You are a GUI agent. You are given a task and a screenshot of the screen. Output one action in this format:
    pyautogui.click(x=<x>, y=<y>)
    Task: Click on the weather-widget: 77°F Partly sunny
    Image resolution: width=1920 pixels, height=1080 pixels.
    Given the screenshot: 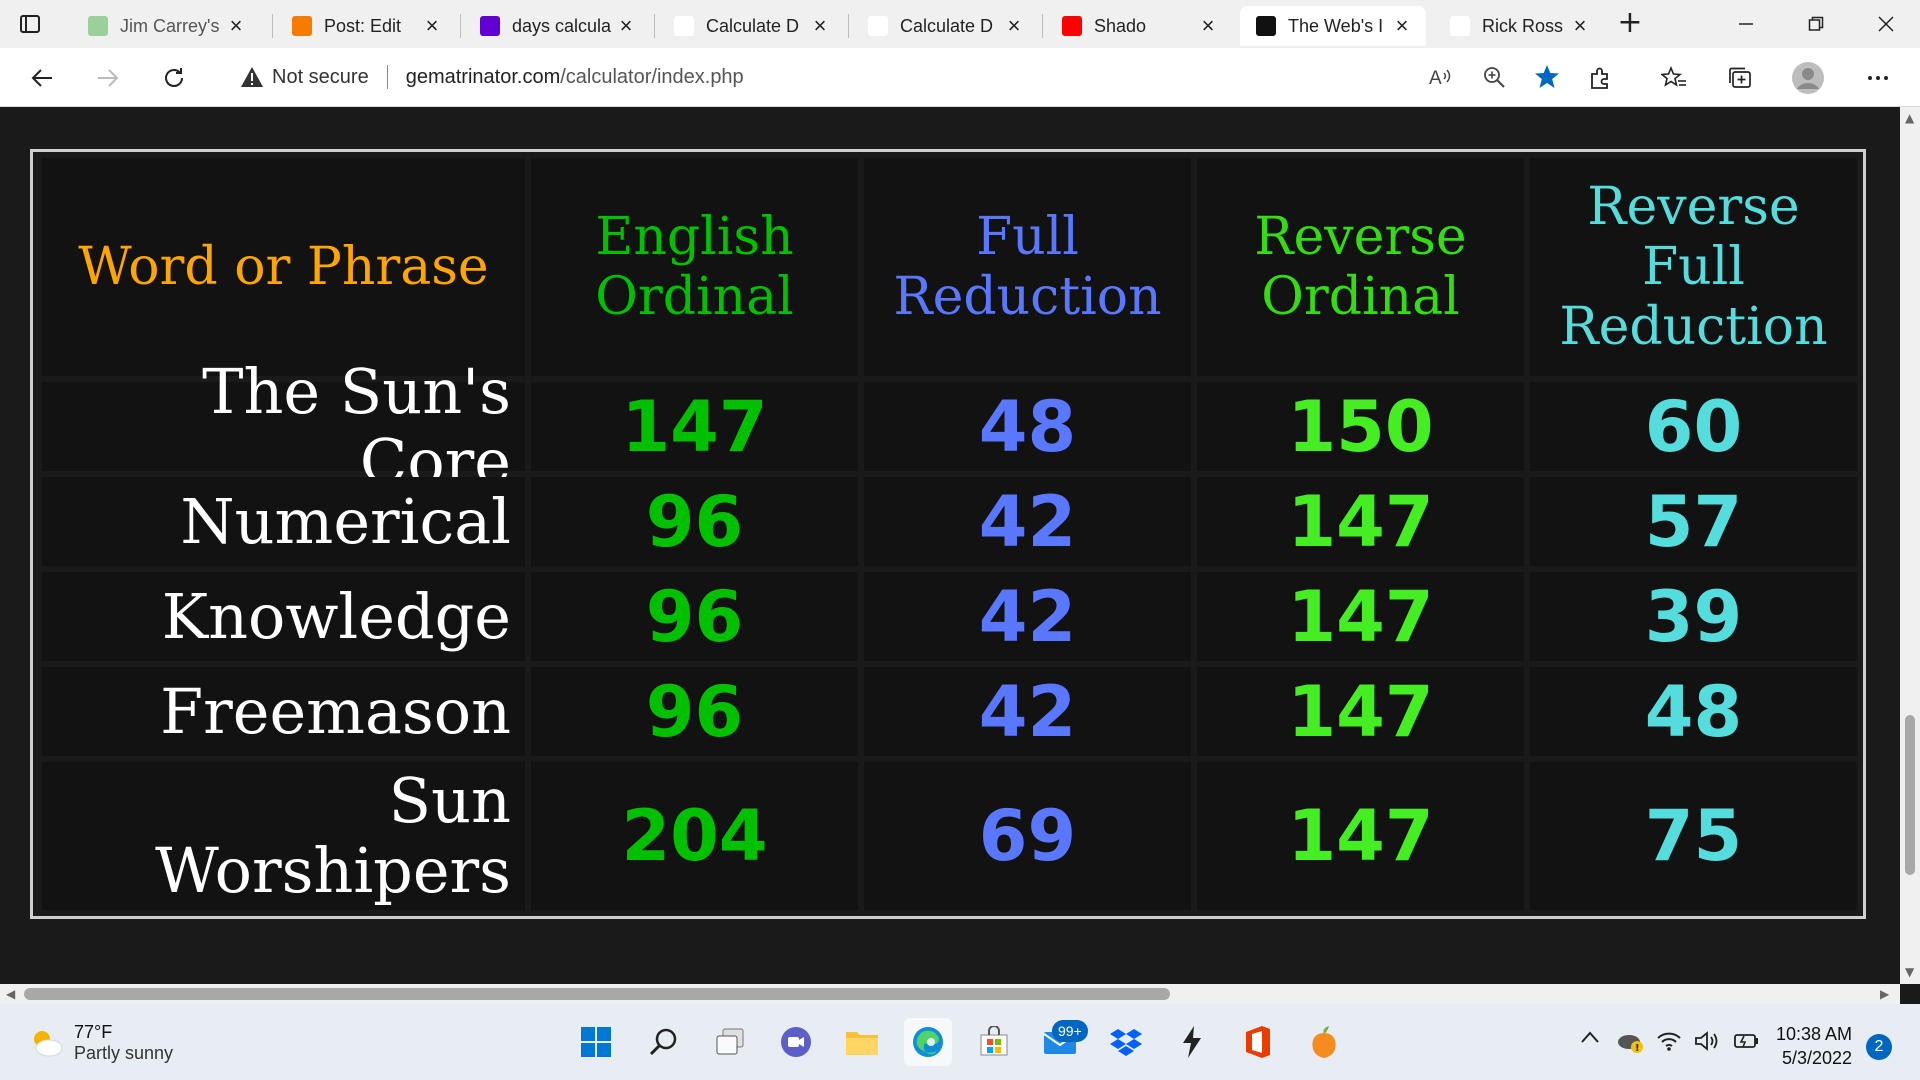 What is the action you would take?
    pyautogui.click(x=100, y=1043)
    